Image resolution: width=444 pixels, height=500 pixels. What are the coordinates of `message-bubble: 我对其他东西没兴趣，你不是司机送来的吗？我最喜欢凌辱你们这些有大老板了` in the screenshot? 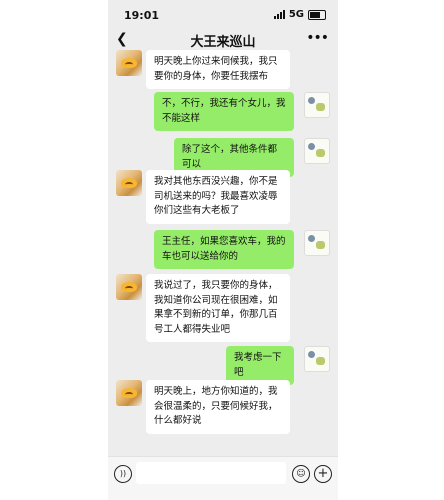 It's located at (218, 197).